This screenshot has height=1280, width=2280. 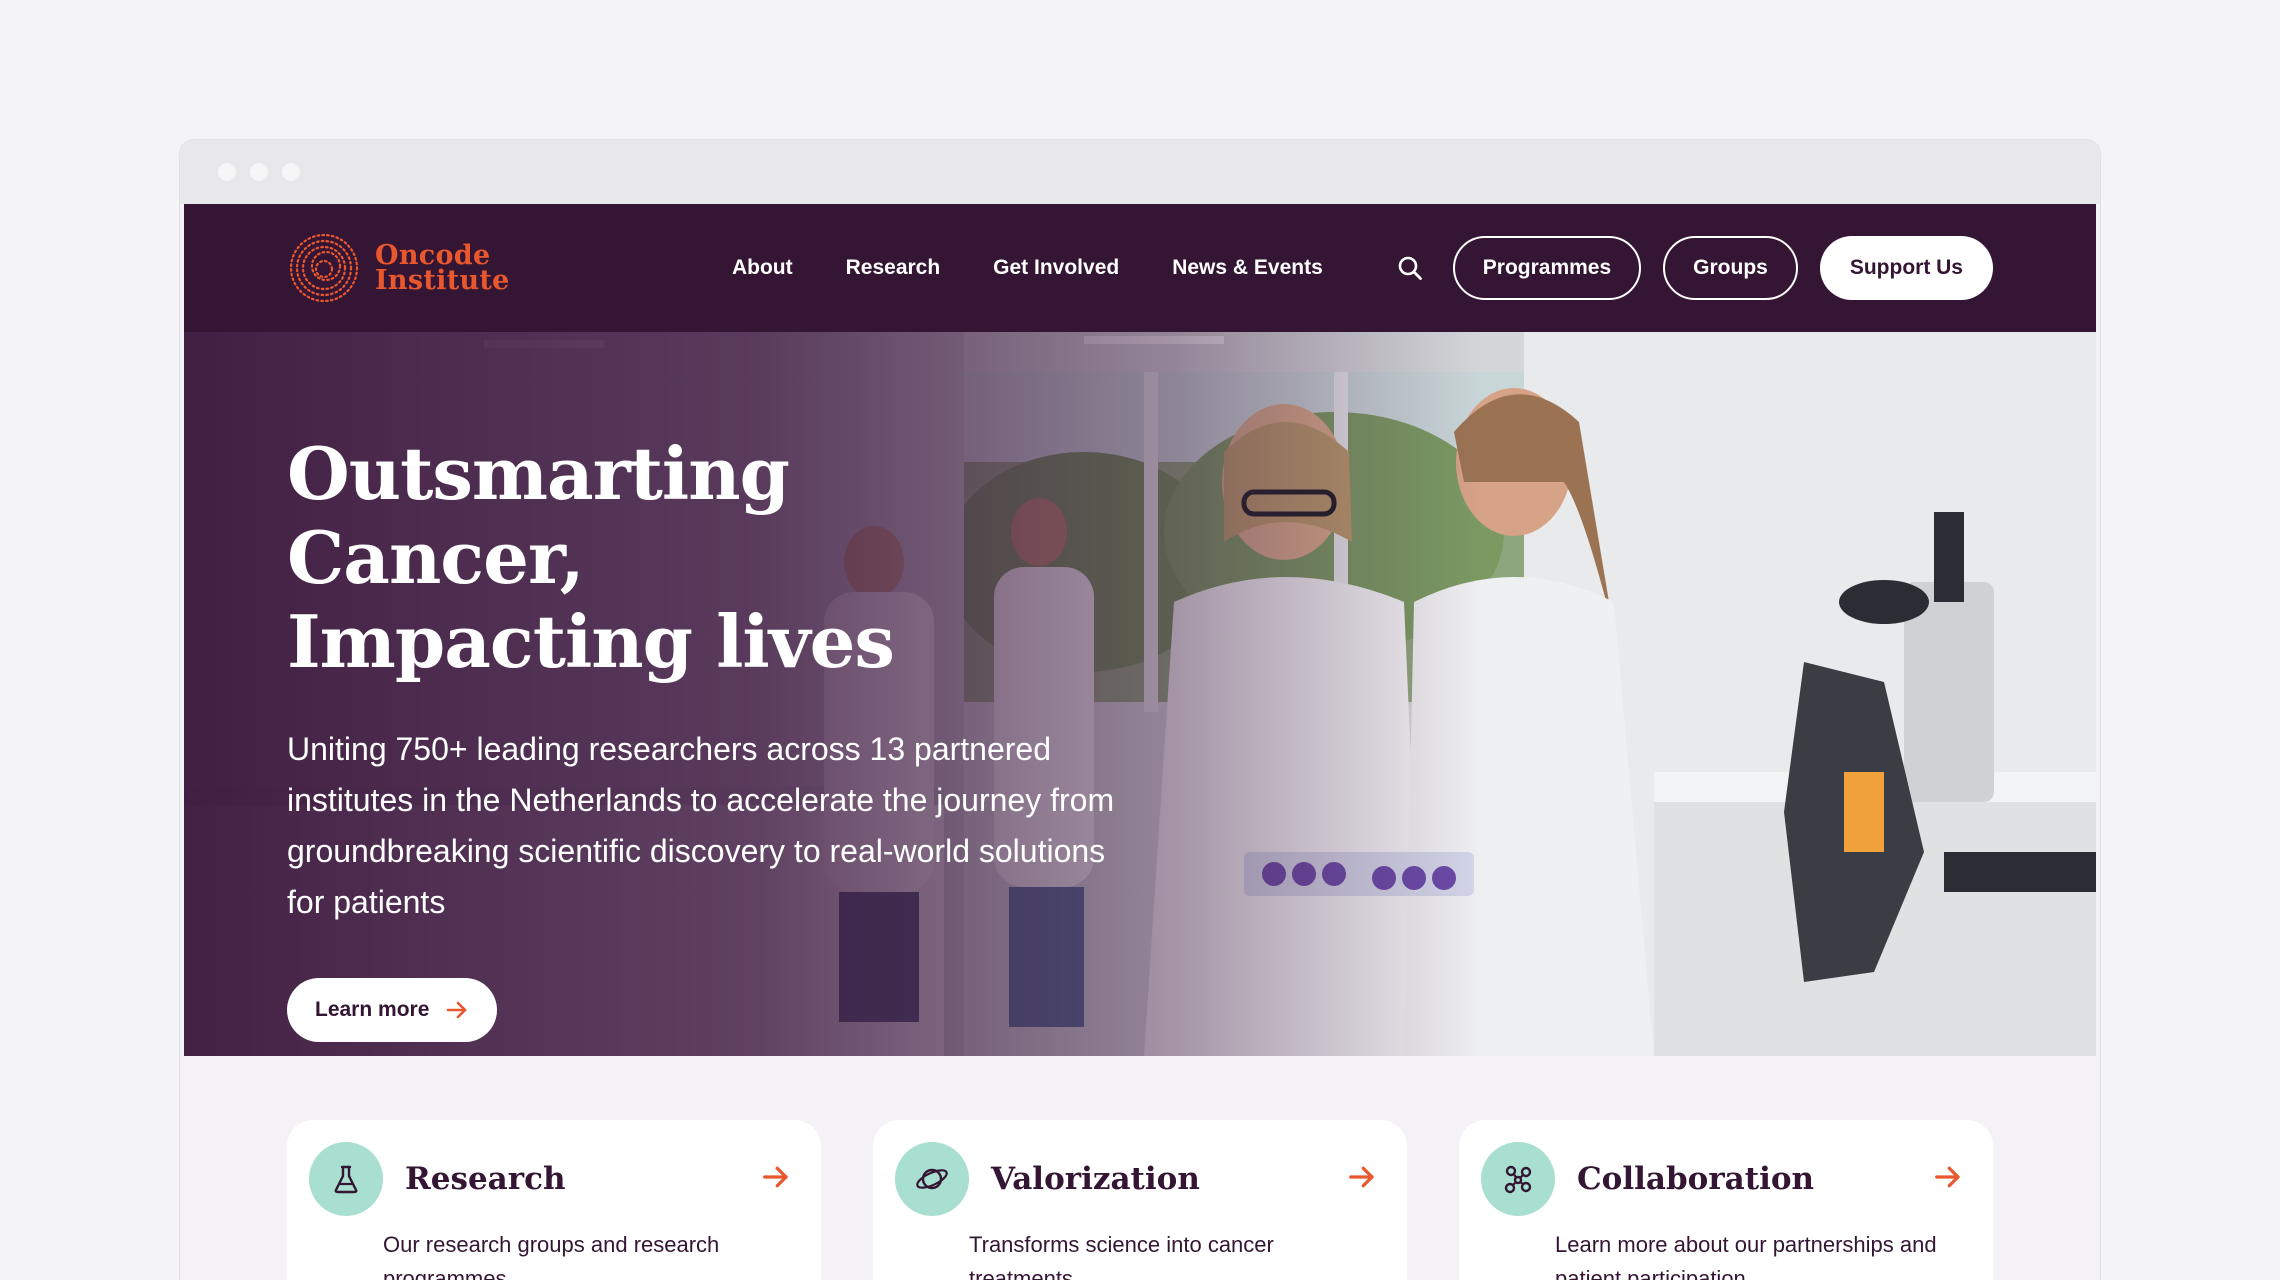 What do you see at coordinates (893, 268) in the screenshot?
I see `nav-item-research: Research` at bounding box center [893, 268].